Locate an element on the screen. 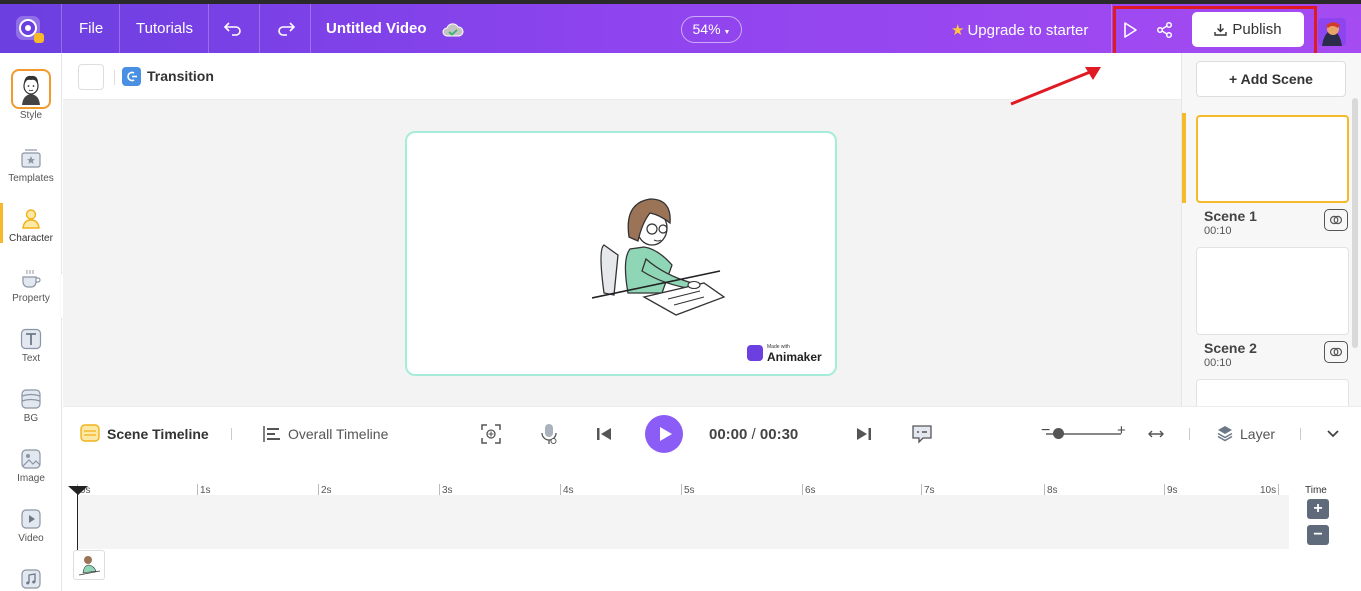 This screenshot has width=1361, height=591. sidebar-label: Video is located at coordinates (31, 538).